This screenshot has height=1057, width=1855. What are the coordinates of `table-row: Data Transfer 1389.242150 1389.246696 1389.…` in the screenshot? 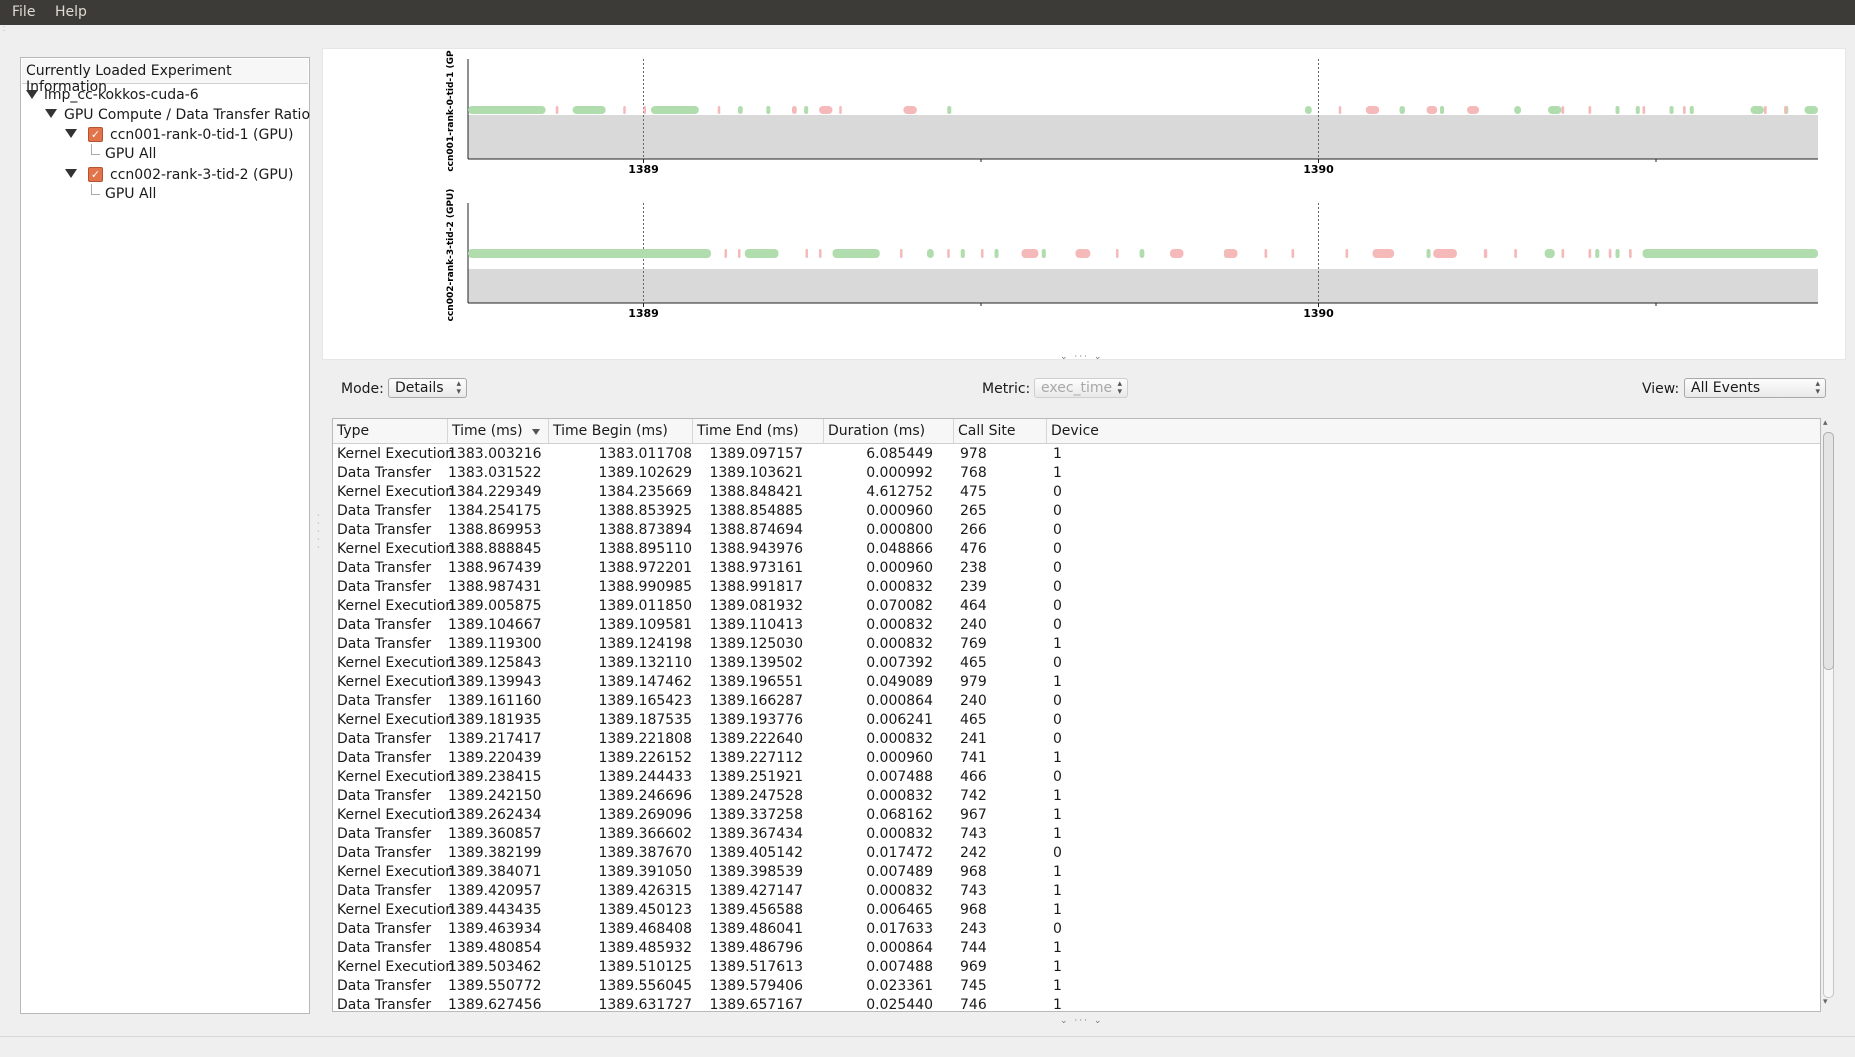 It's located at (1076, 796).